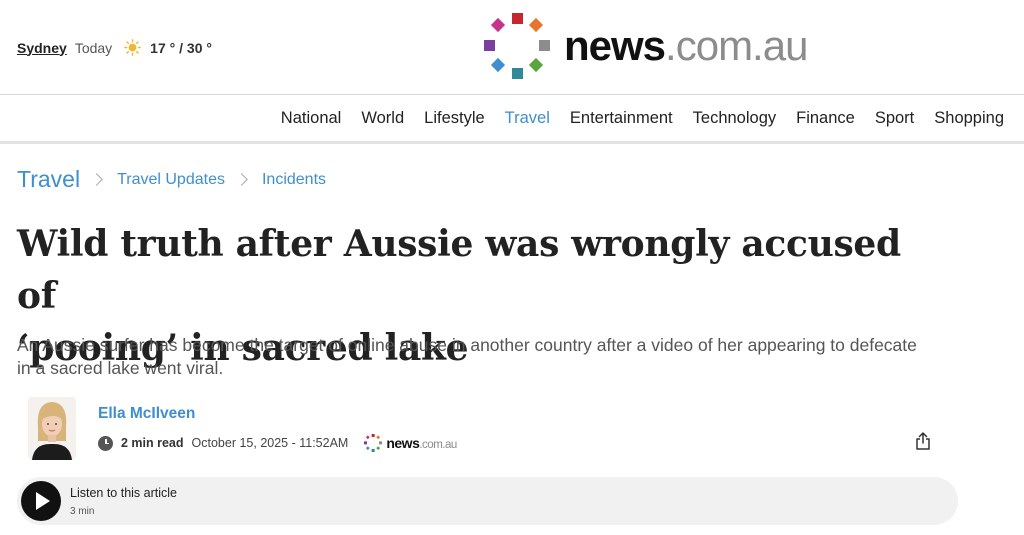 This screenshot has width=1024, height=535. I want to click on logo-wordmark: news.com.au, so click(686, 45).